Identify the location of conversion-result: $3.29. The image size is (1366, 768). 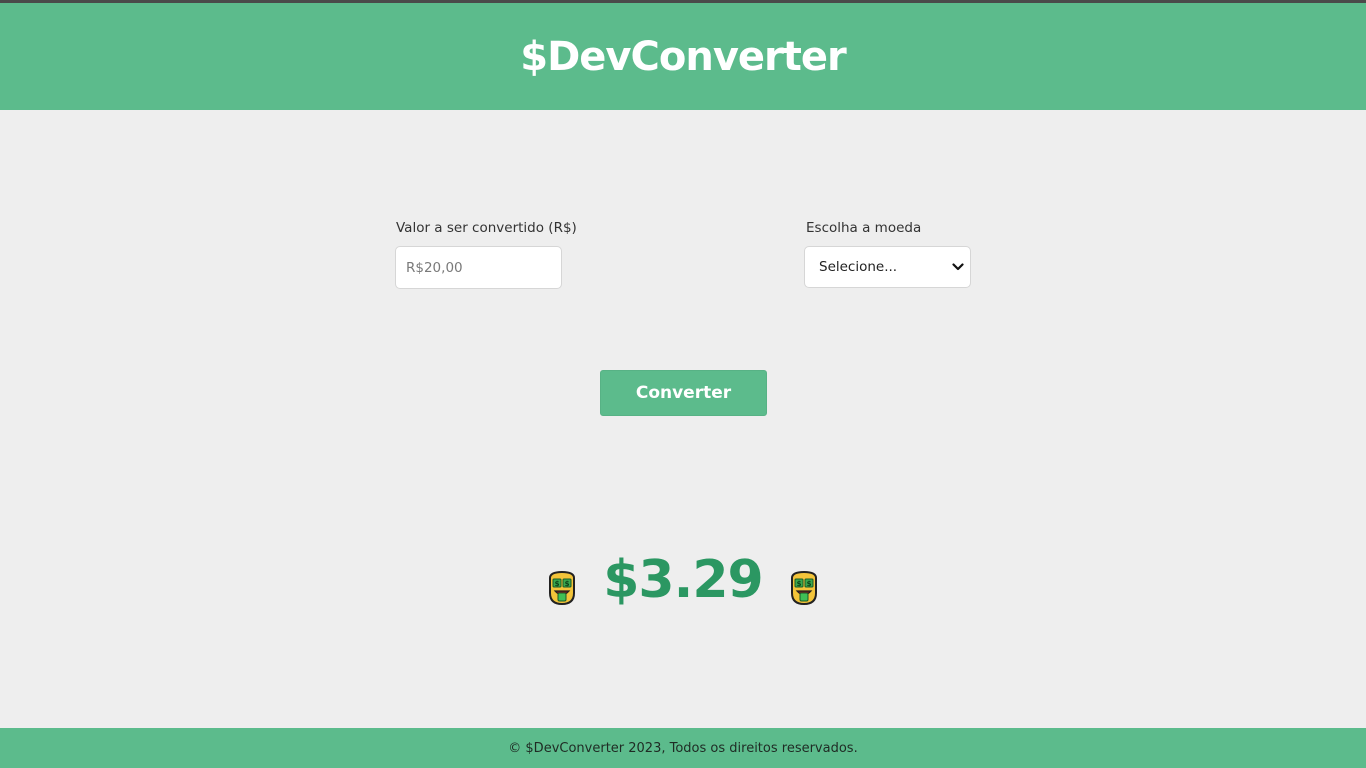
(683, 580).